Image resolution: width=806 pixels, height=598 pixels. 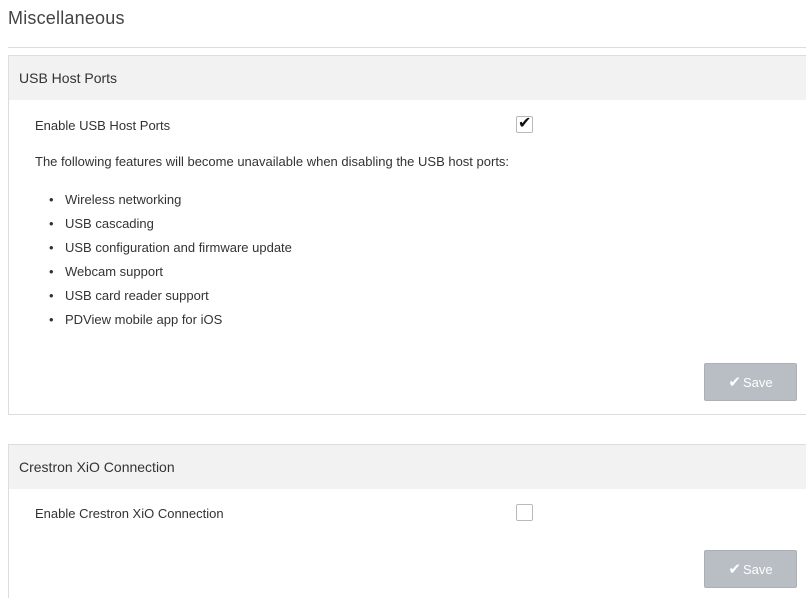 I want to click on enable-xio-checkbox, so click(x=524, y=512).